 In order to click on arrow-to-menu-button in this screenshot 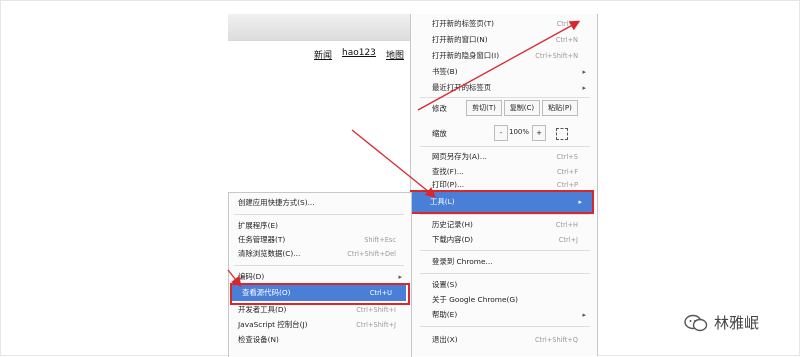, I will do `click(499, 65)`.